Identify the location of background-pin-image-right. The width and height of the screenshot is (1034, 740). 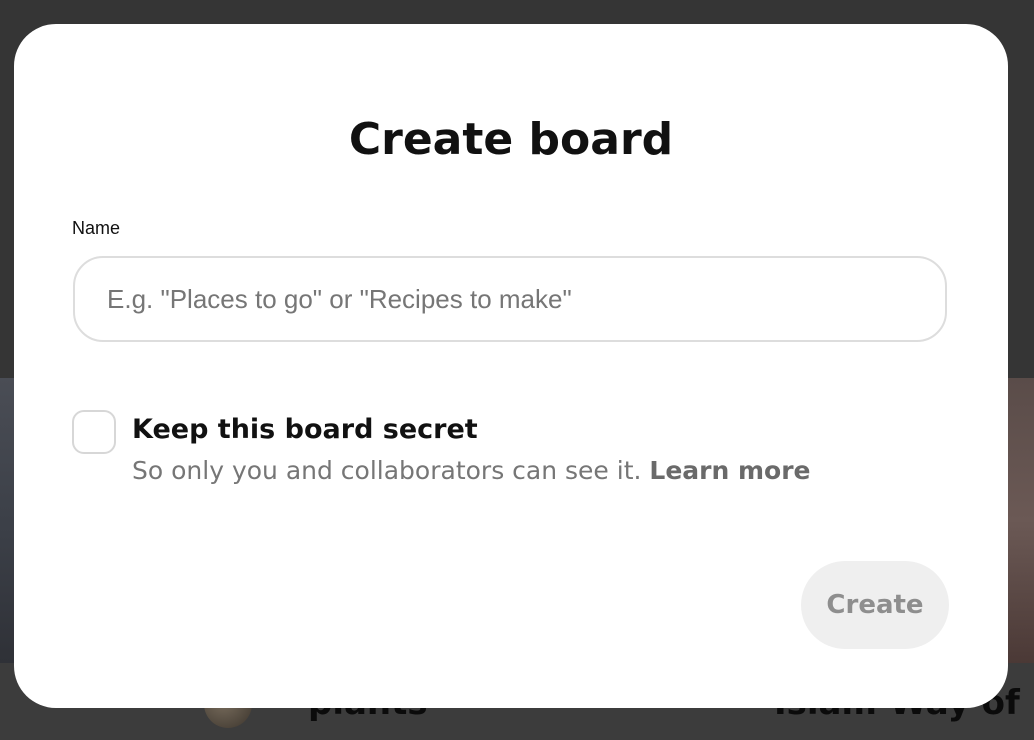
(1021, 520).